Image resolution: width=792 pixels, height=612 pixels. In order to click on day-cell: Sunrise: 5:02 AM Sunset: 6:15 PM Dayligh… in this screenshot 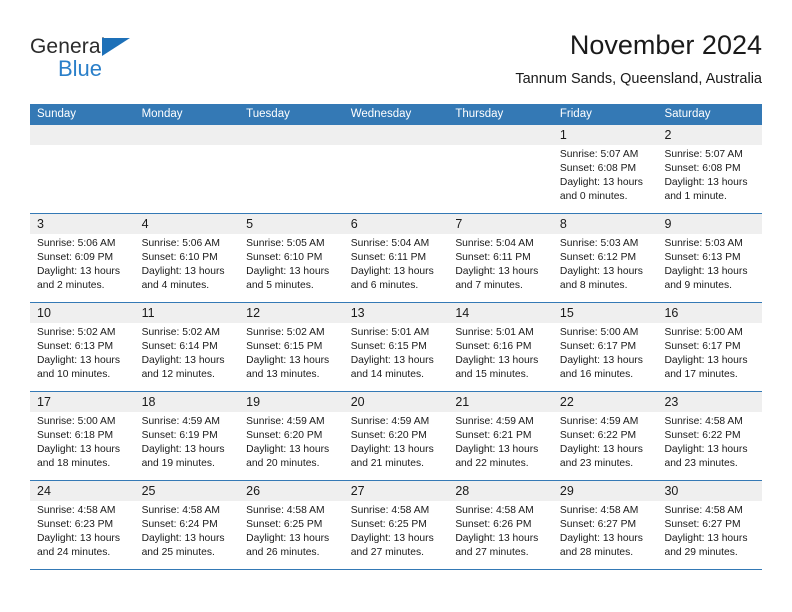, I will do `click(291, 357)`.